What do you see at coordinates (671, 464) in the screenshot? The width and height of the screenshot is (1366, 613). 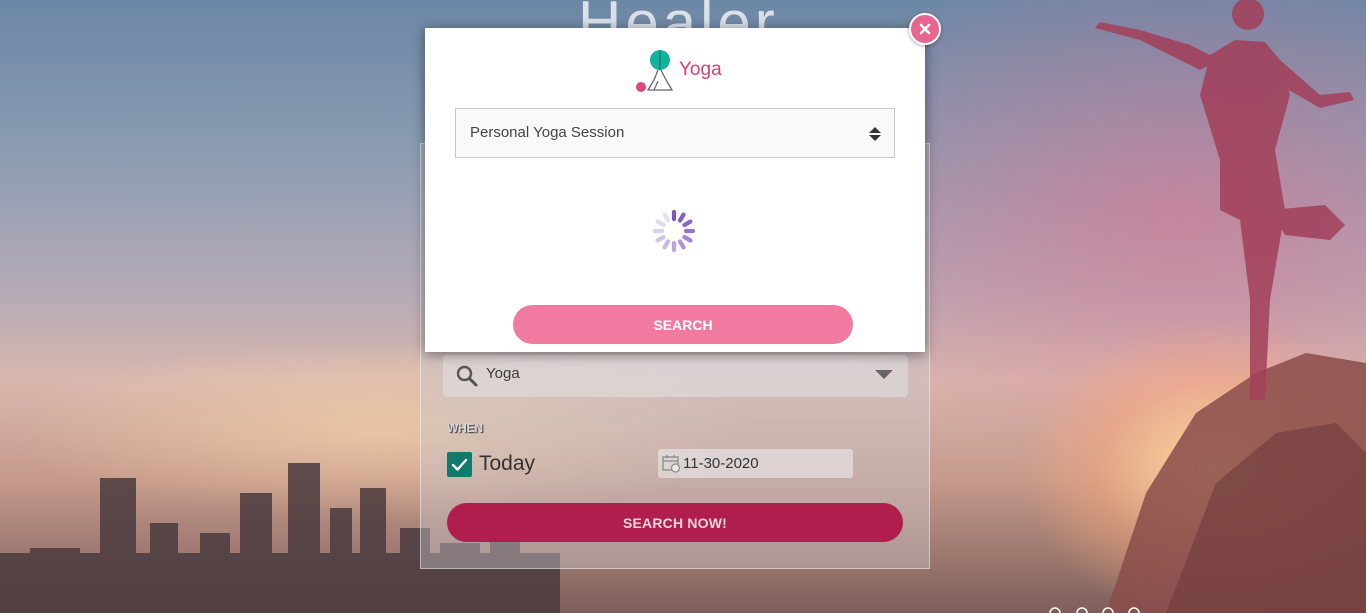 I see `calendar-icon` at bounding box center [671, 464].